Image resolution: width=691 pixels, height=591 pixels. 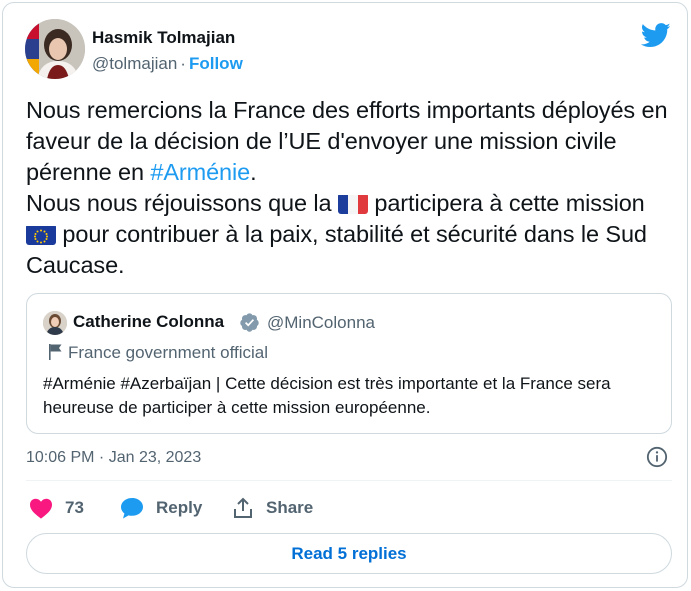 I want to click on author-handle-row: @tolmajian · Follow, so click(x=167, y=64).